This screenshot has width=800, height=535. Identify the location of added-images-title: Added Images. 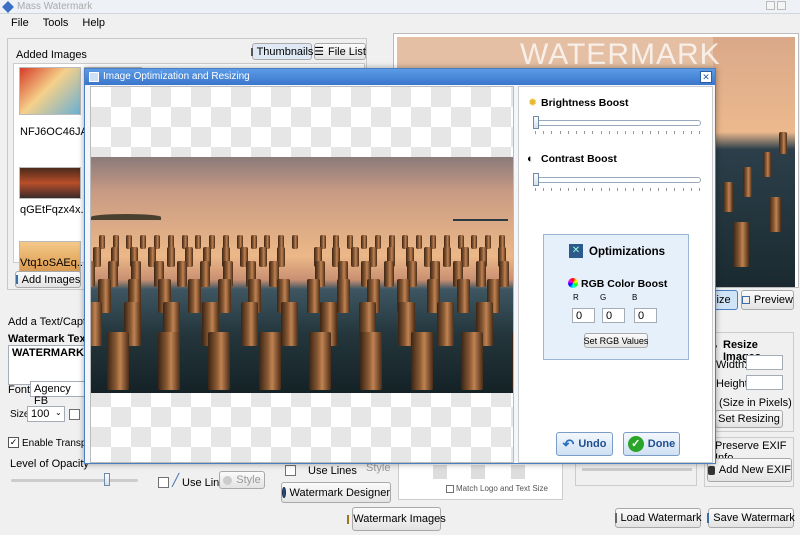
(51, 55).